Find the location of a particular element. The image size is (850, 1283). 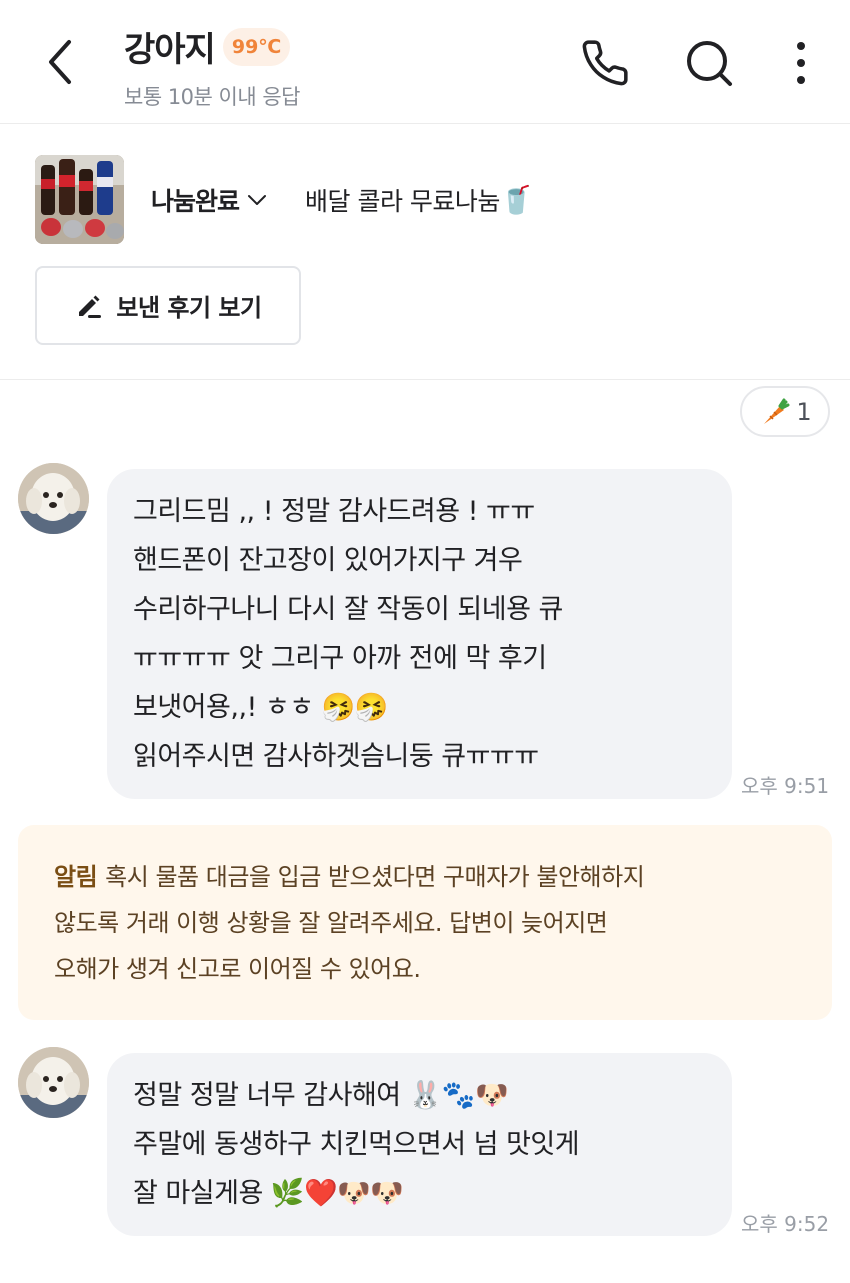

carrot-icon is located at coordinates (777, 411).